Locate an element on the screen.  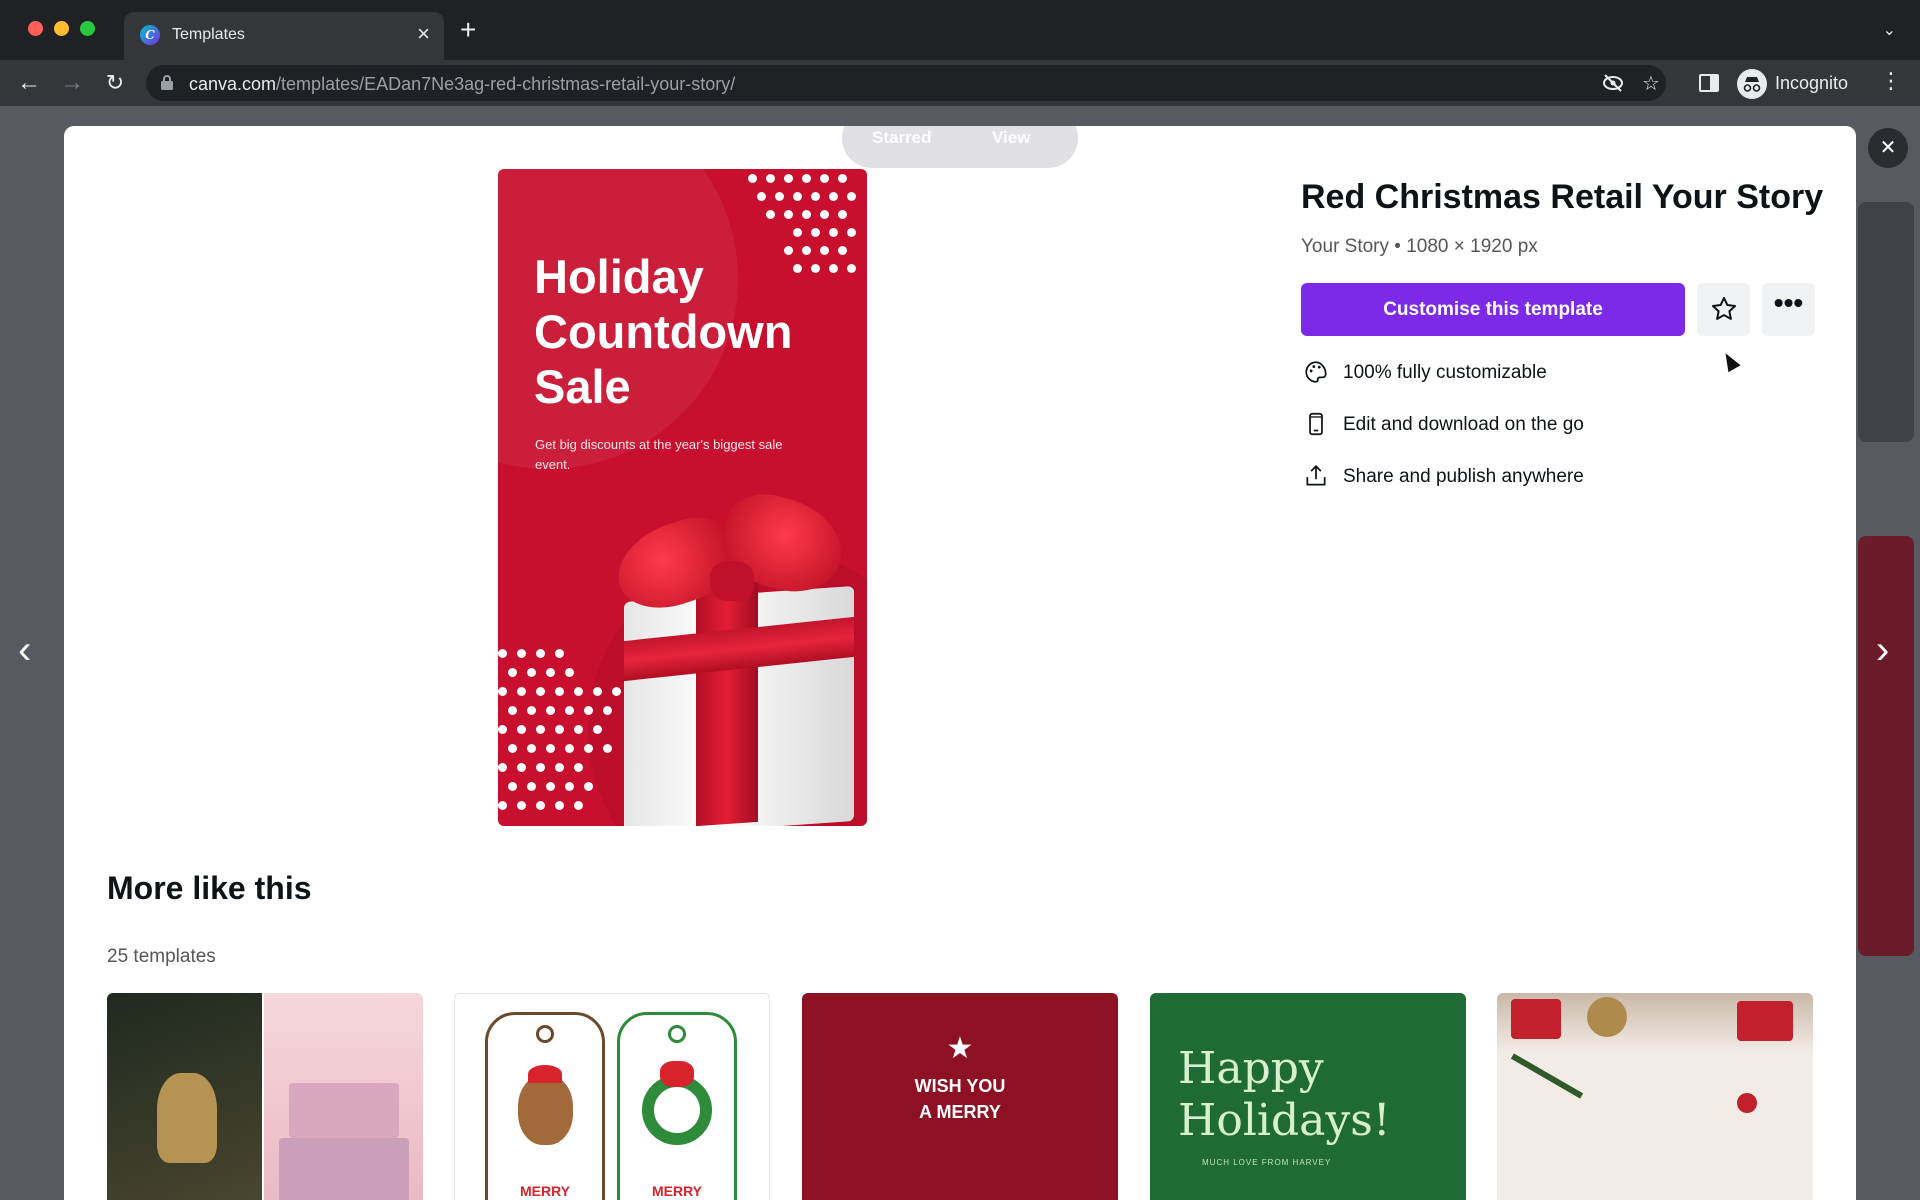
eye-off-icon is located at coordinates (1613, 83).